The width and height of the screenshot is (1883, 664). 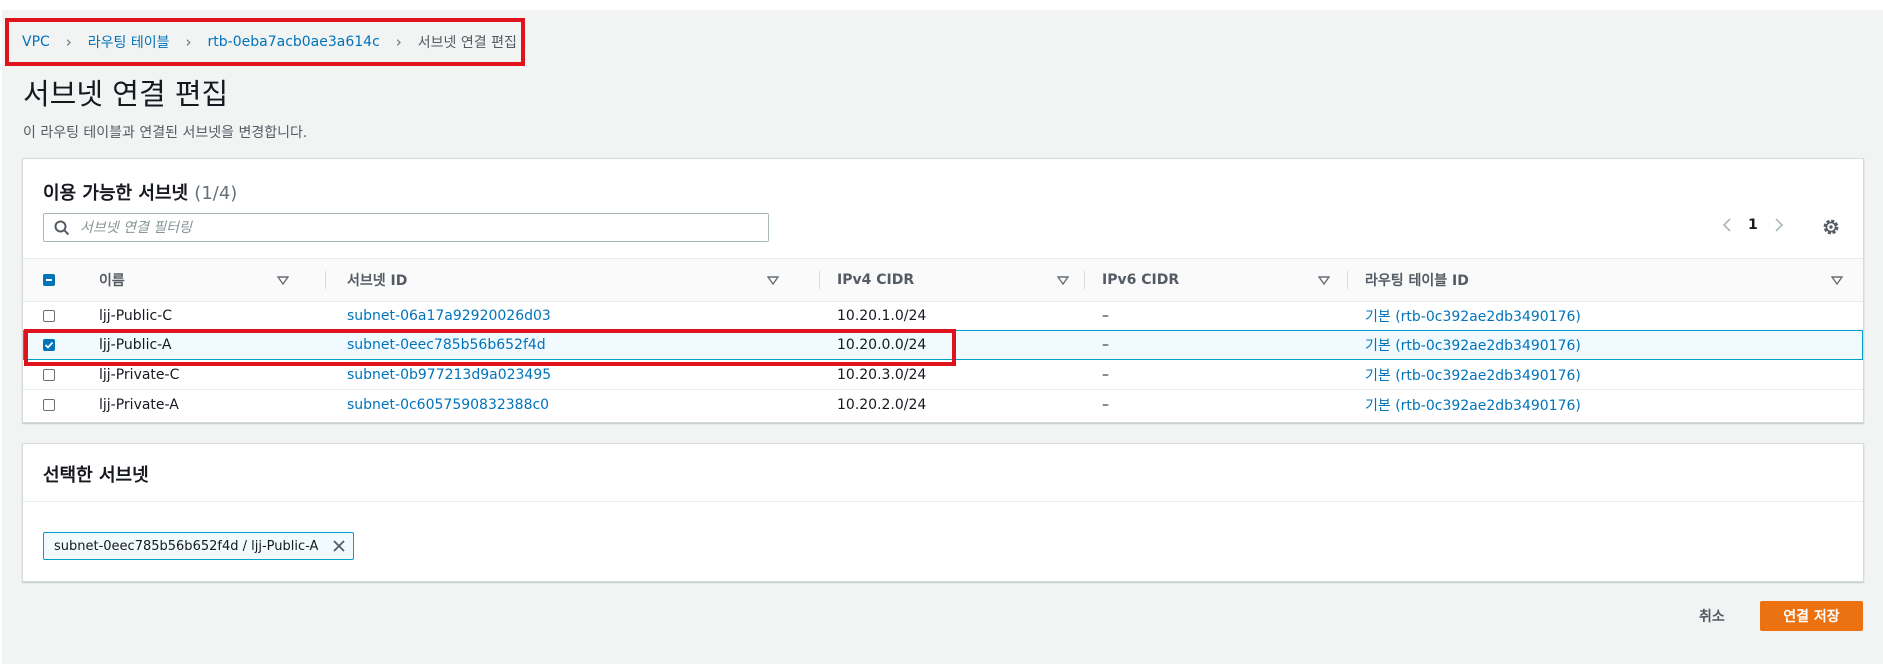 What do you see at coordinates (1779, 225) in the screenshot?
I see `chevron-right-icon` at bounding box center [1779, 225].